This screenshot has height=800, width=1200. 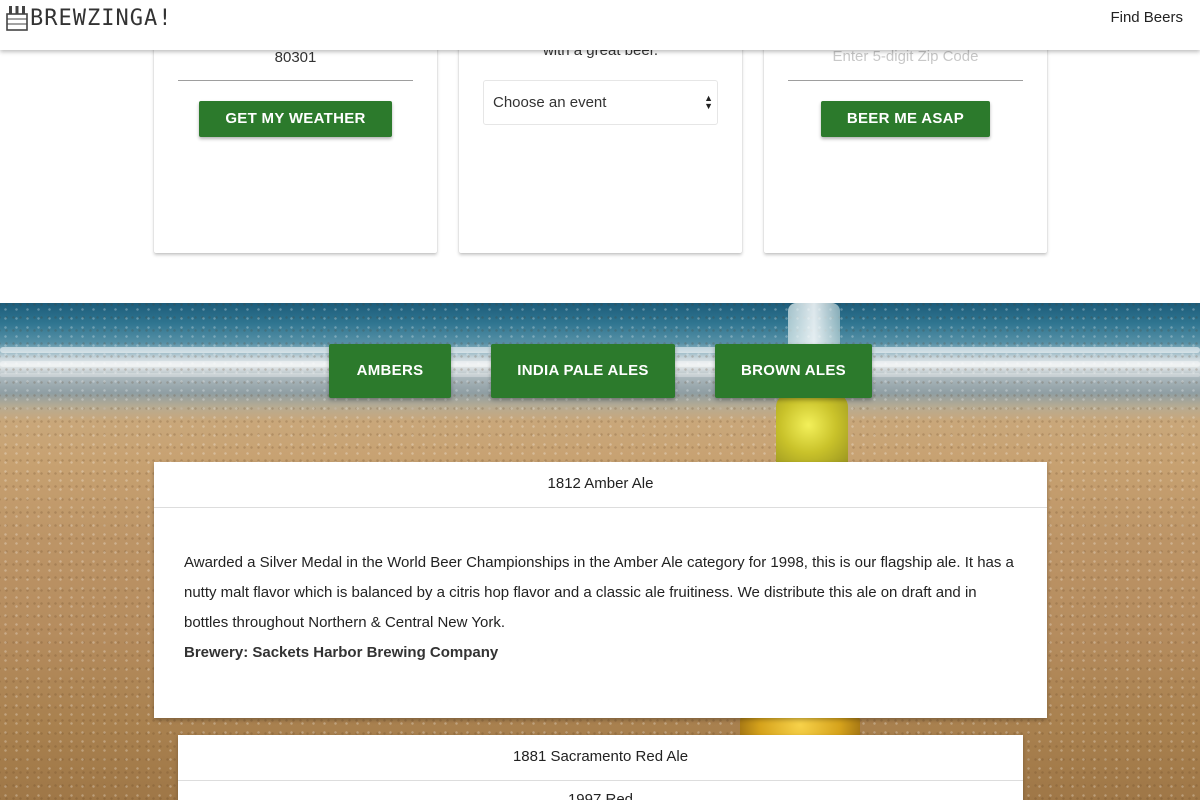 I want to click on brand-name: BREWZINGA!, so click(x=101, y=18).